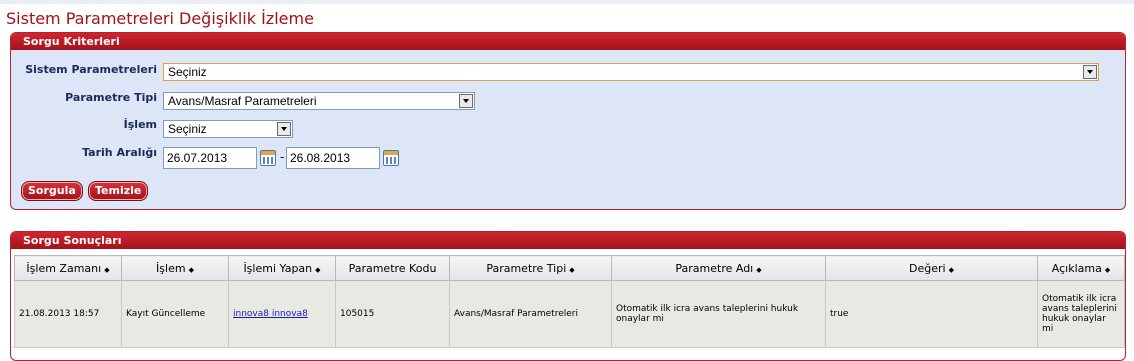 This screenshot has height=361, width=1134. What do you see at coordinates (52, 191) in the screenshot?
I see `query-button: Sorgula` at bounding box center [52, 191].